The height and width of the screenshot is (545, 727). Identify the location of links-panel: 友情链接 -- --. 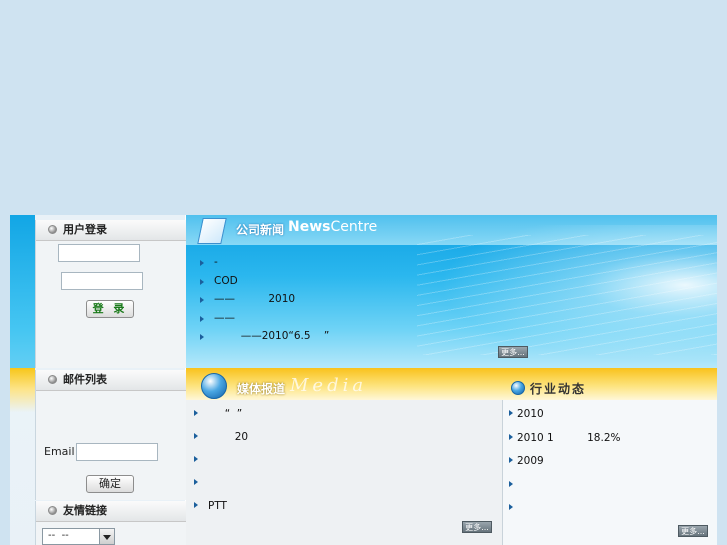
(111, 523).